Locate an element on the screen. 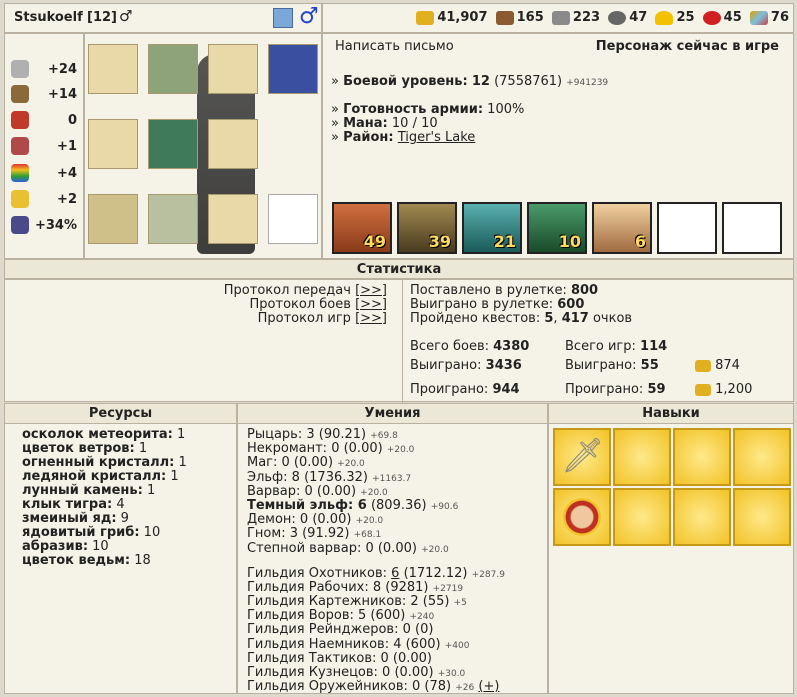  bow-slot is located at coordinates (113, 219).